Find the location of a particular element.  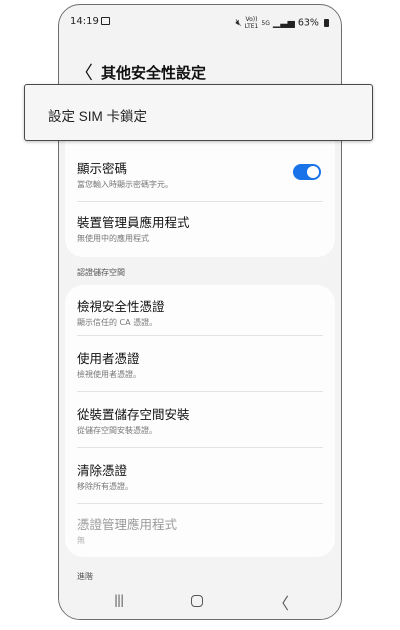

show-password-item: 顯示密碼 當您輸入時顯示密碼字元。 is located at coordinates (176, 176).